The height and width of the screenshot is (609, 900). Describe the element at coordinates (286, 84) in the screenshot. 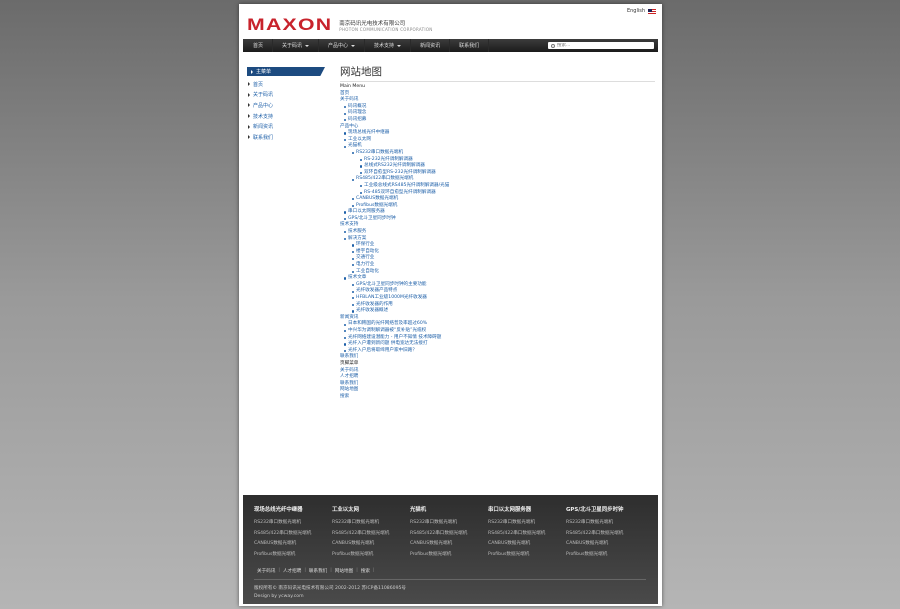

I see `sidebar-item: 首页` at that location.